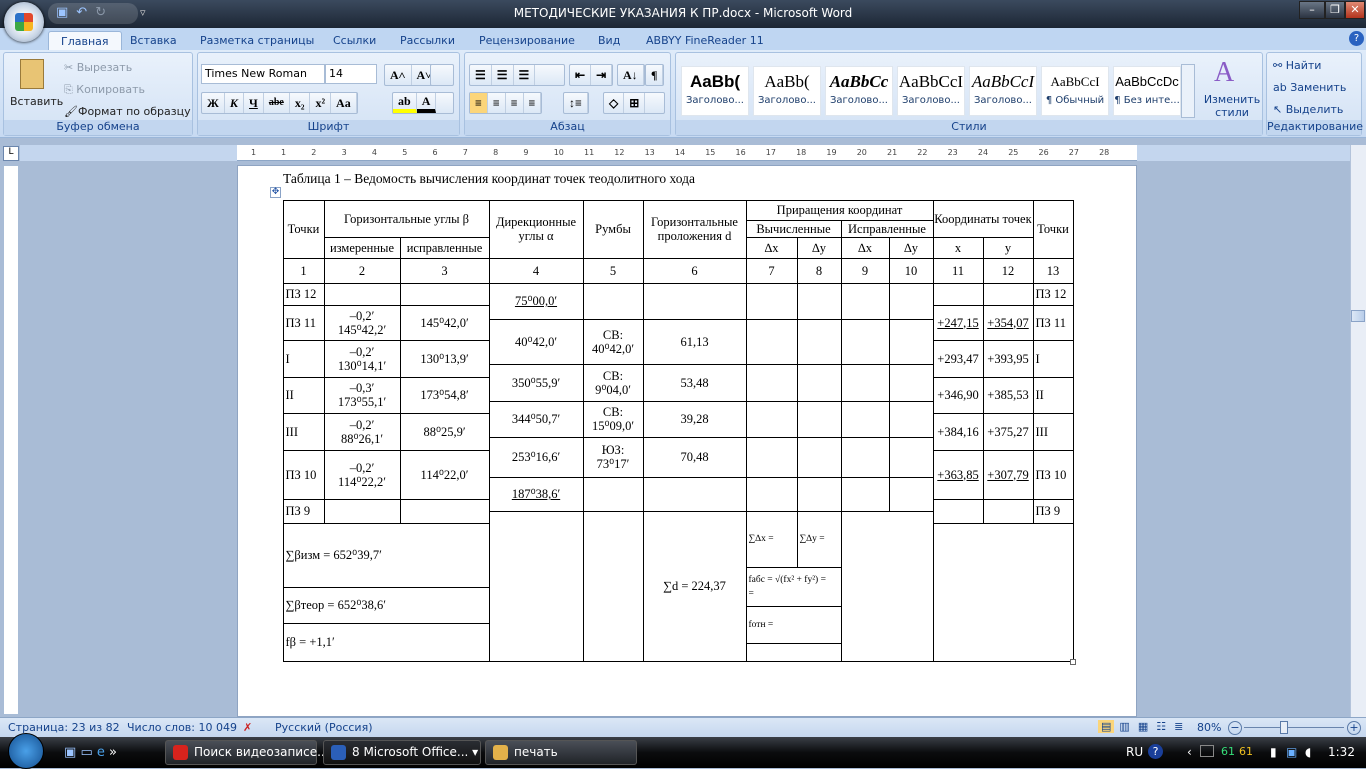  I want to click on word-count: Число слов: 10 049, so click(182, 727).